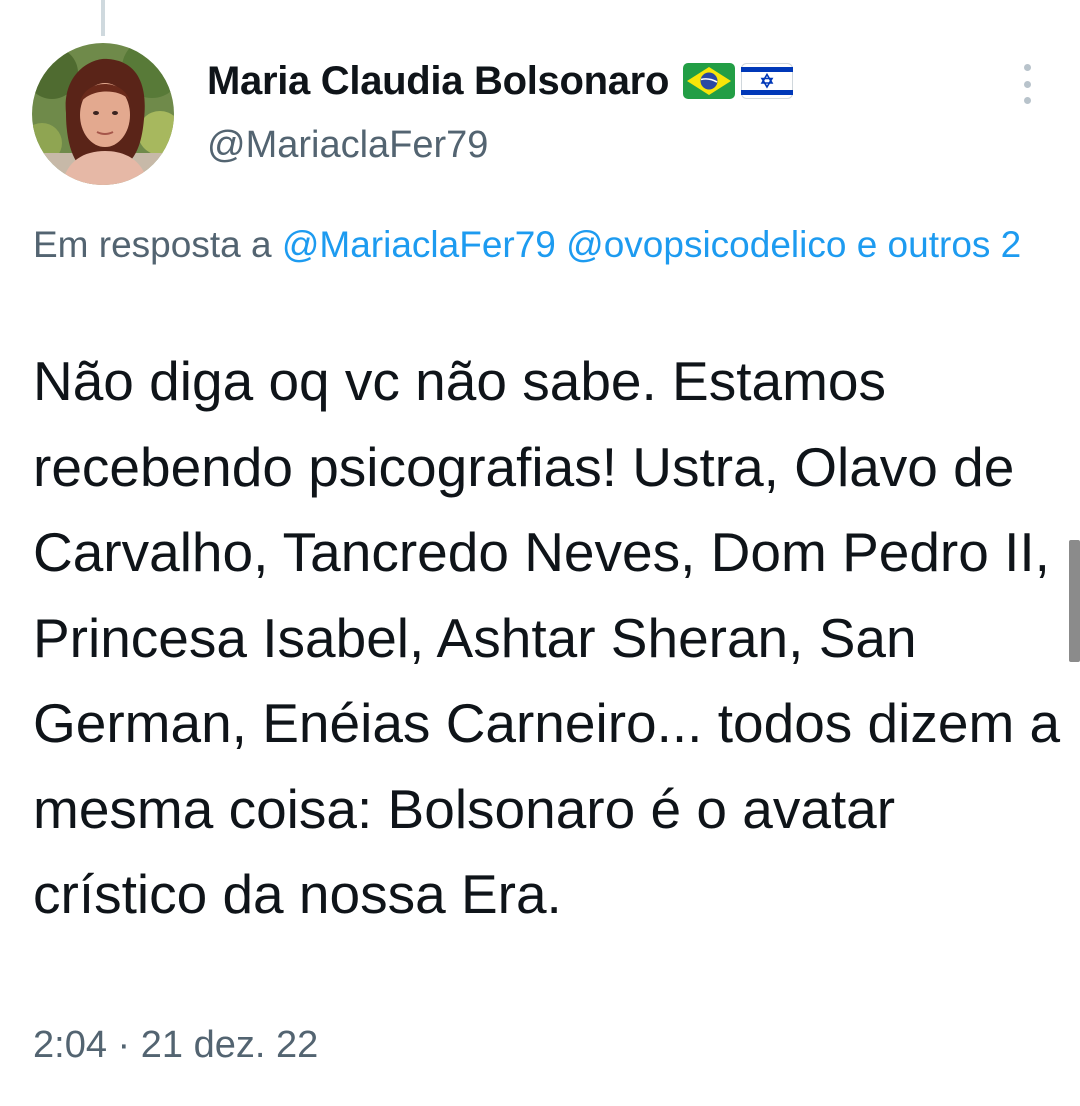 The height and width of the screenshot is (1106, 1080). What do you see at coordinates (438, 81) in the screenshot?
I see `author-display-name: Maria Claudia Bolsonaro` at bounding box center [438, 81].